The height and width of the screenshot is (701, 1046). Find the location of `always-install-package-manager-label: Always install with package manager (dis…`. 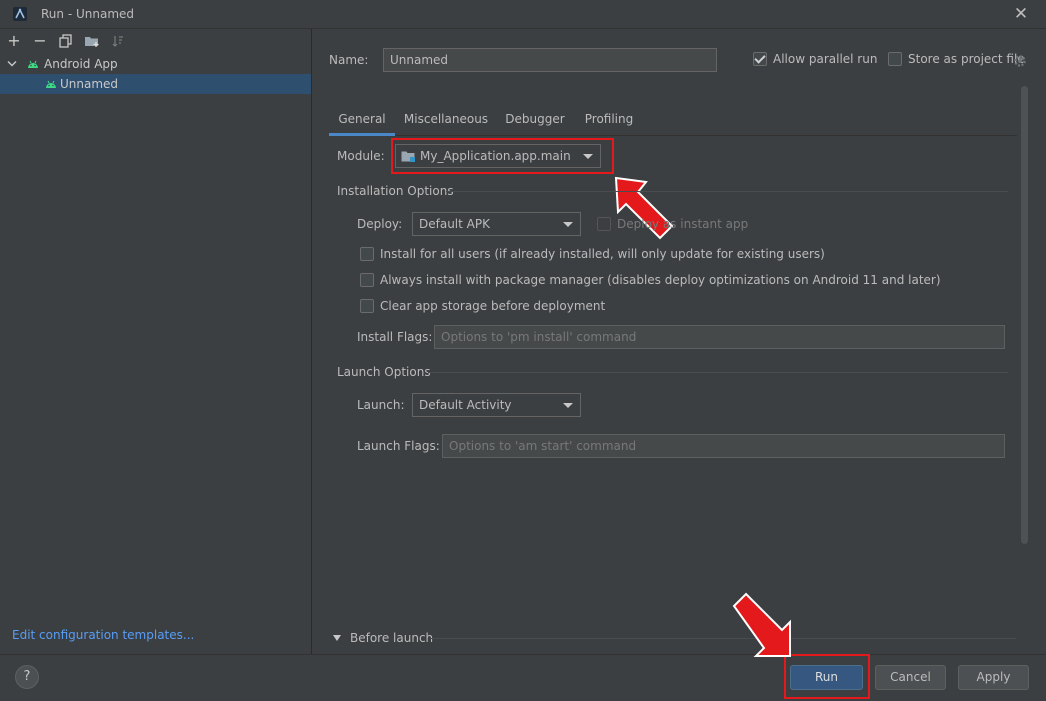

always-install-package-manager-label: Always install with package manager (dis… is located at coordinates (660, 280).